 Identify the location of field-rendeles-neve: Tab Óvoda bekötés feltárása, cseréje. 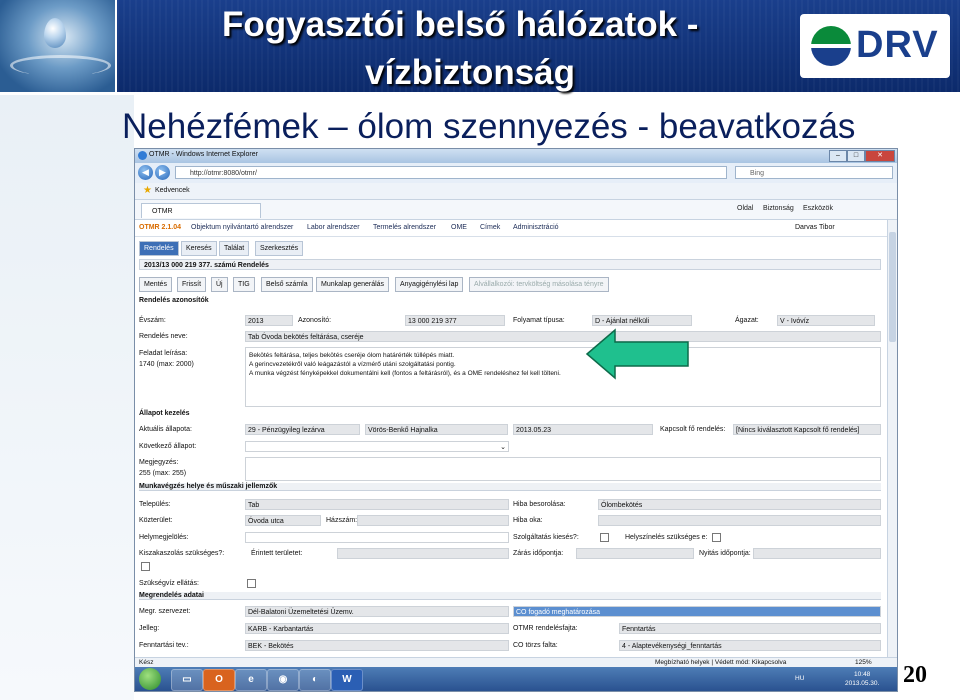
(563, 336).